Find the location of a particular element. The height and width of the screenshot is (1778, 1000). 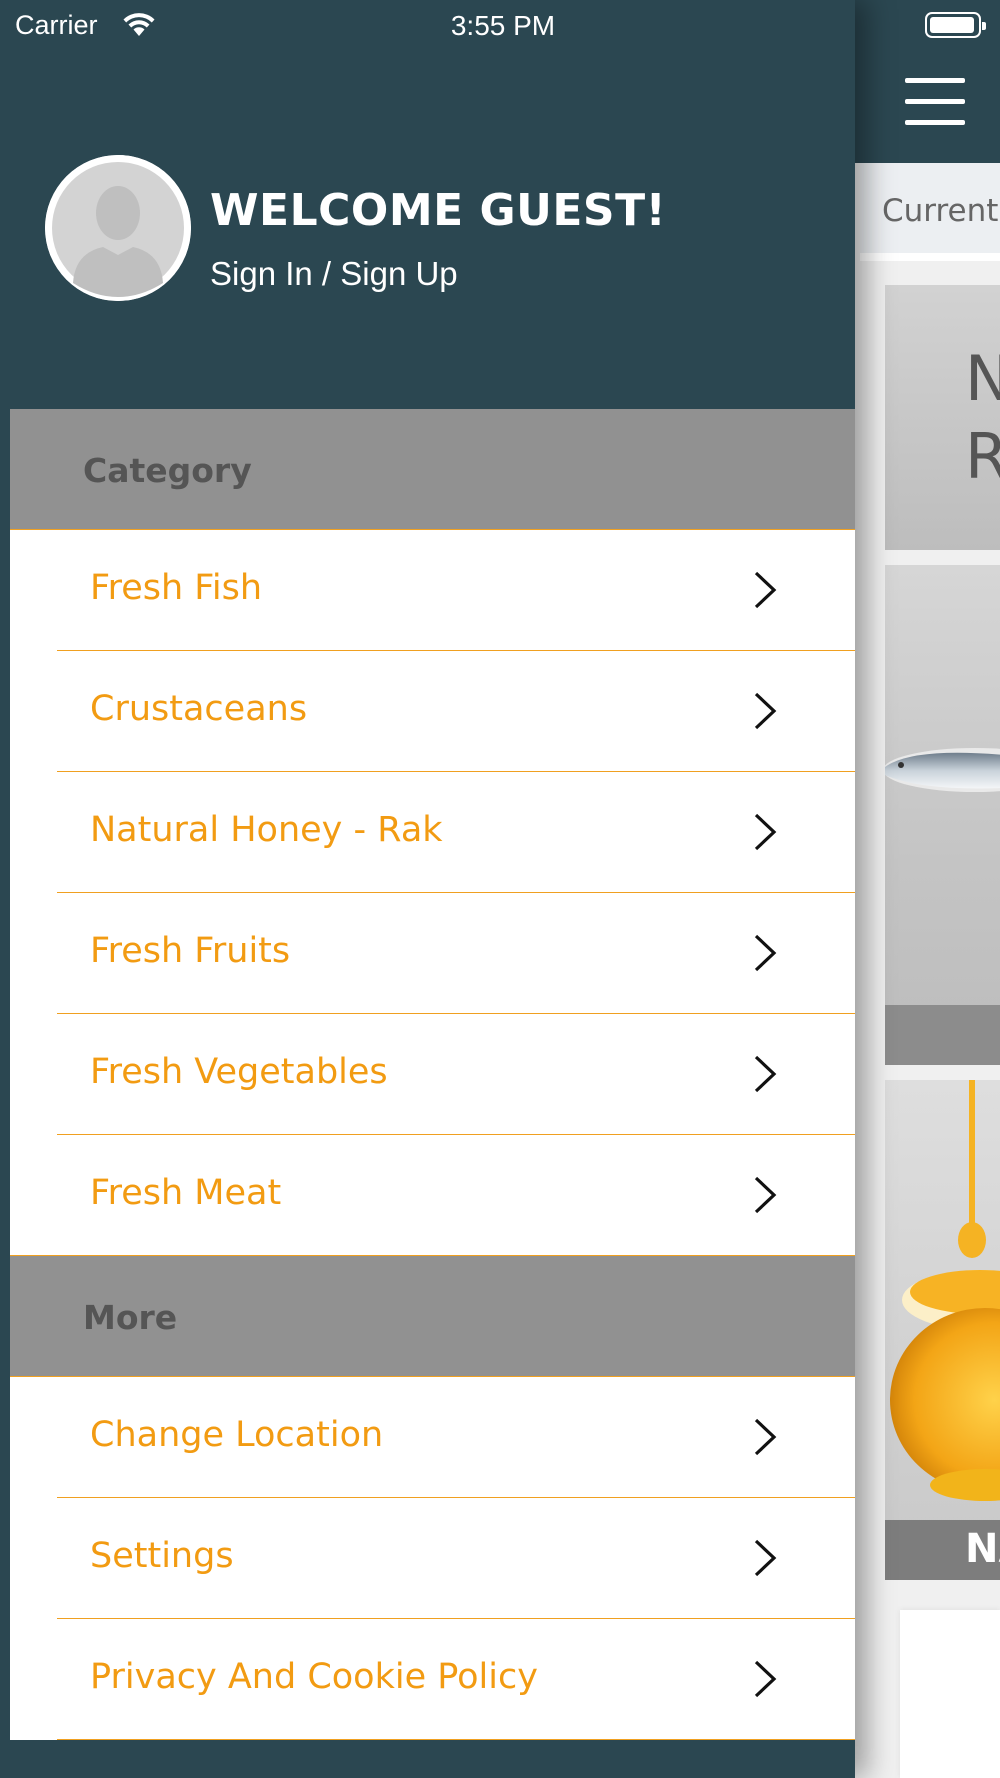

banner-text: N is located at coordinates (982, 378).